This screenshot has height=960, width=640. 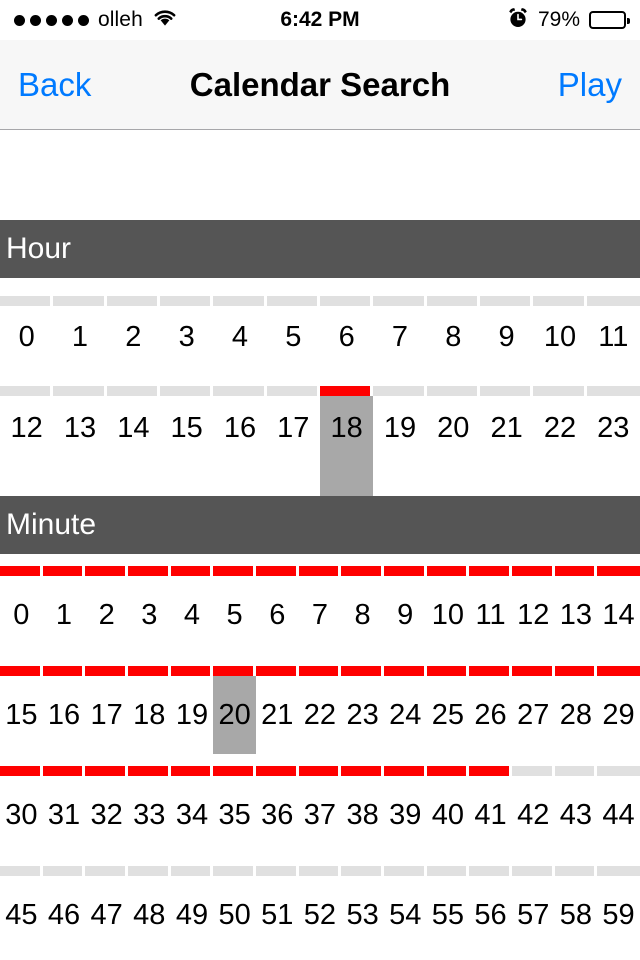 What do you see at coordinates (405, 815) in the screenshot?
I see `value-cell: 39` at bounding box center [405, 815].